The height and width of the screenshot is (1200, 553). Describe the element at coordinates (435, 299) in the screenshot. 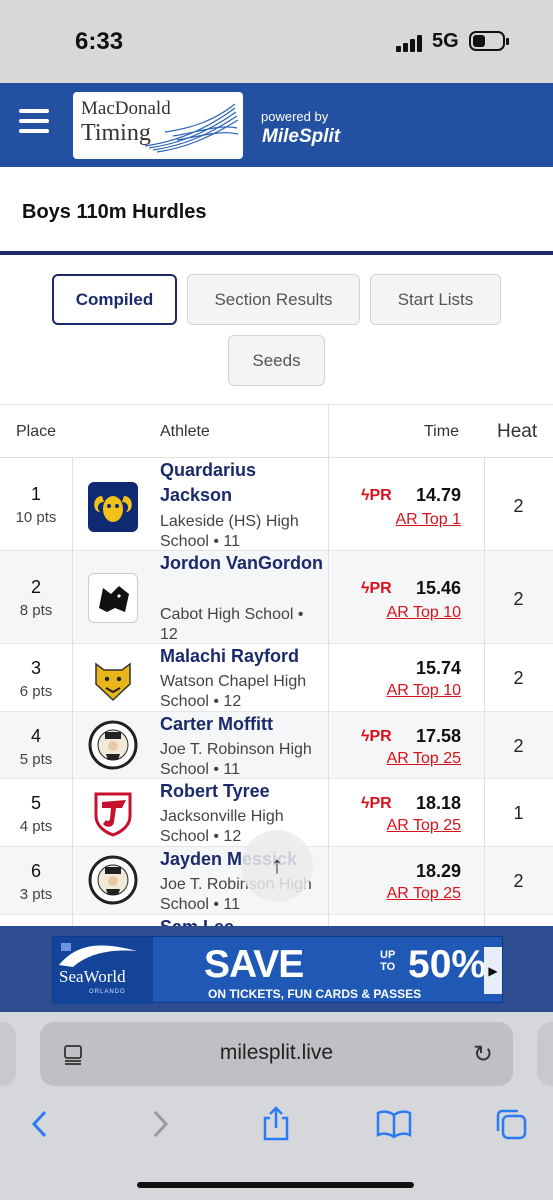

I see `tab-start-lists: Start Lists` at that location.